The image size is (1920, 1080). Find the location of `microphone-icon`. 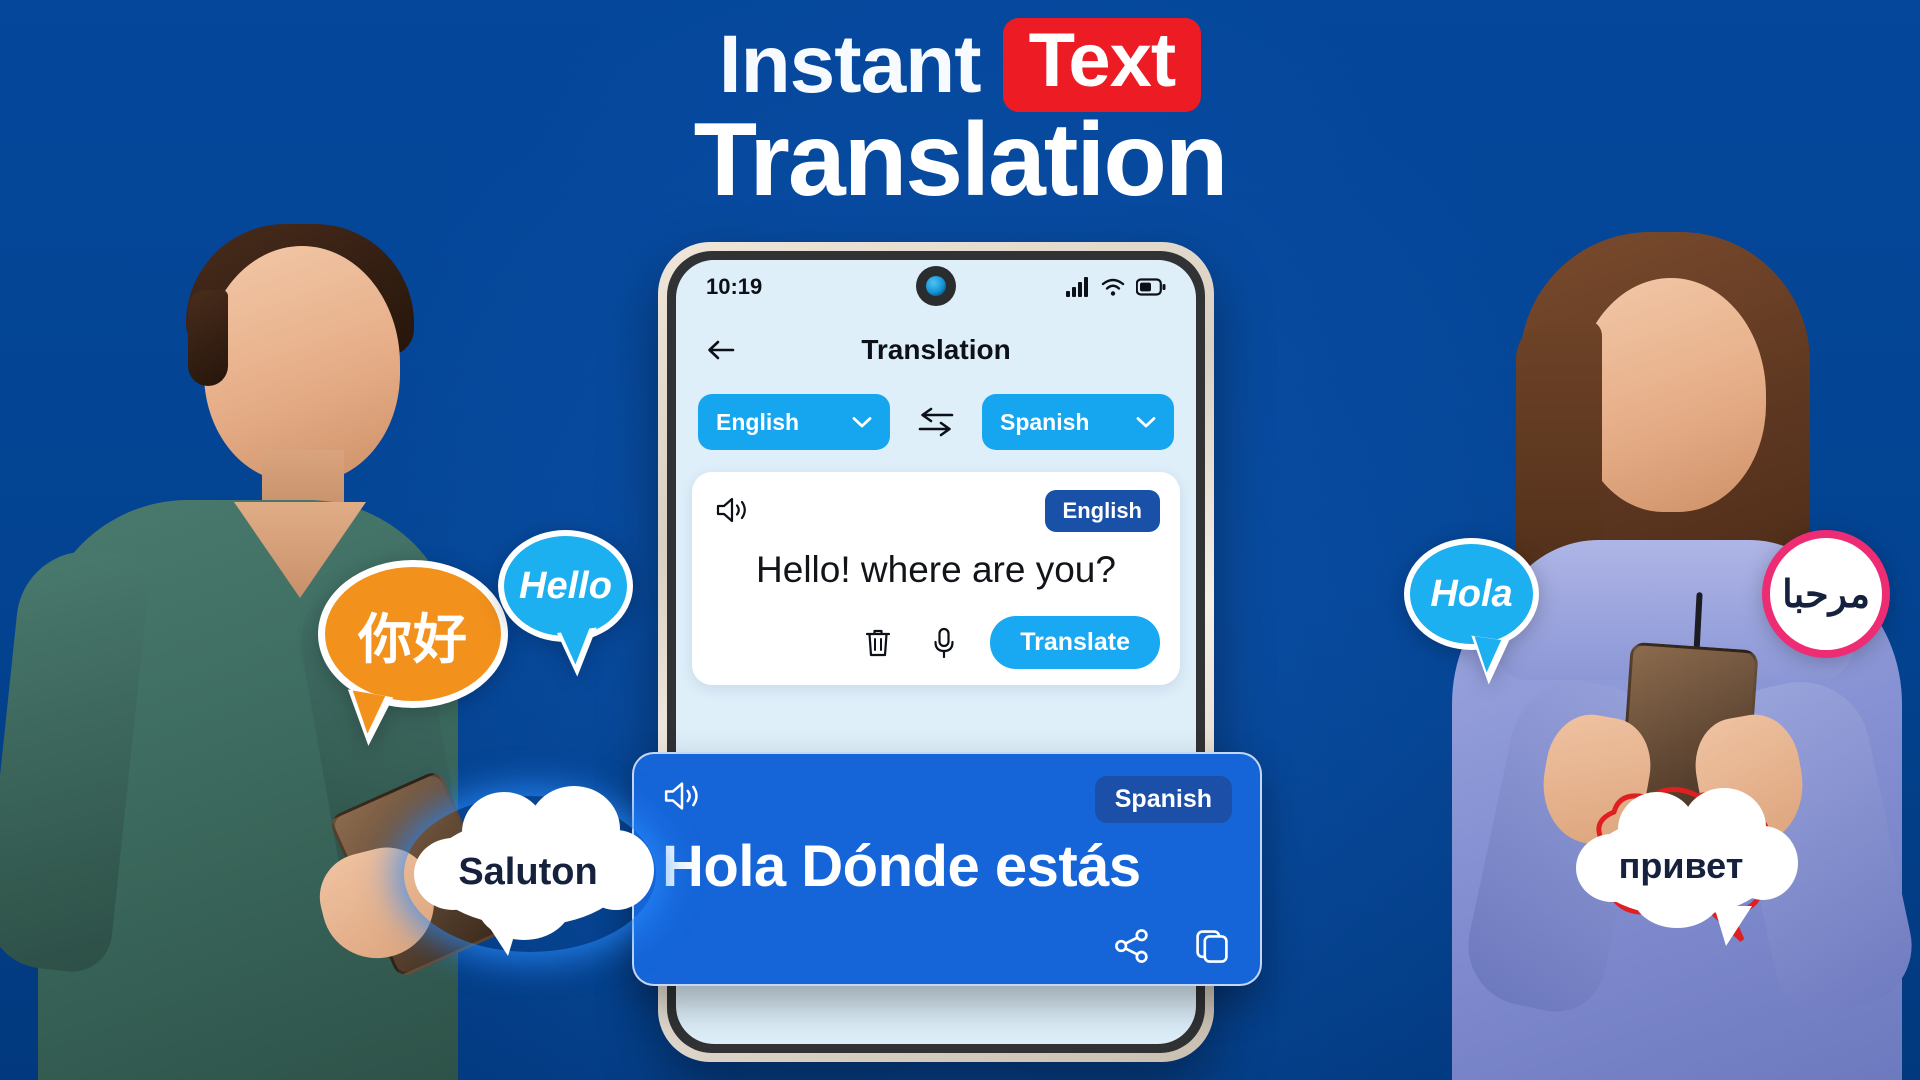

microphone-icon is located at coordinates (944, 643).